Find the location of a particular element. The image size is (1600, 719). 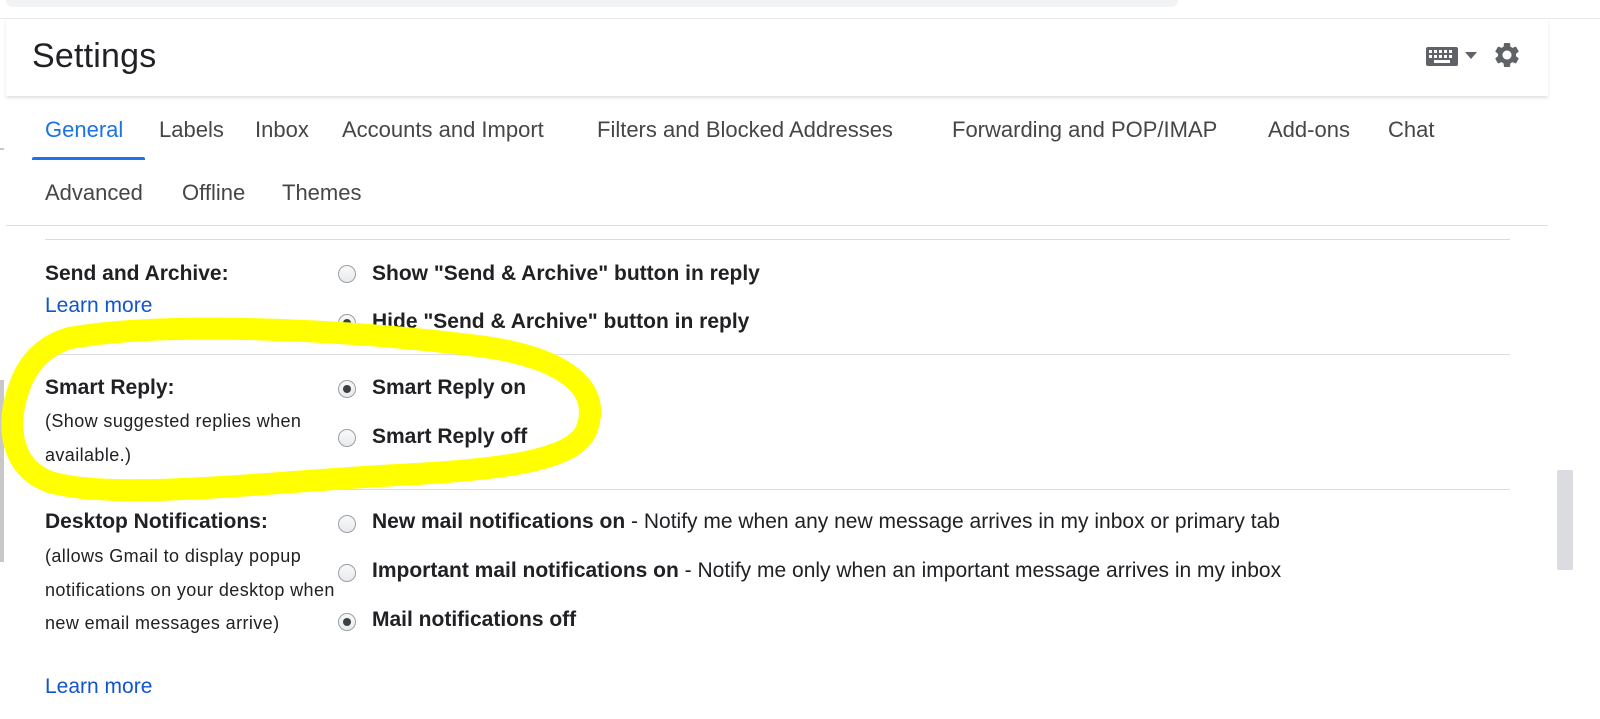

new-mail-notifications-radio is located at coordinates (347, 524).